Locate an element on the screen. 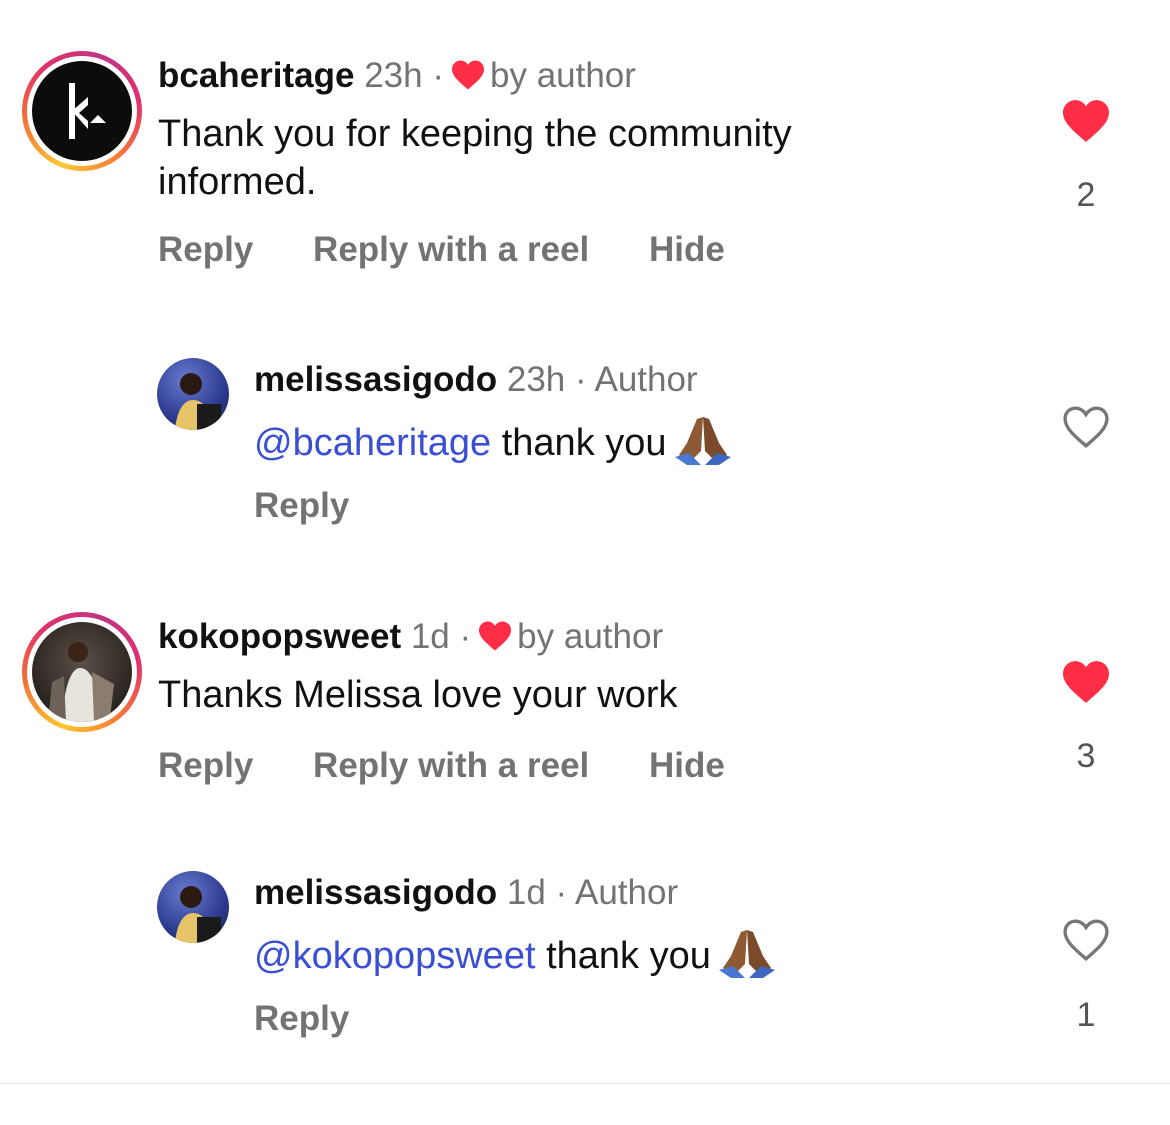 This screenshot has width=1170, height=1125. comment-header: melissasigodo 23h · Author is located at coordinates (476, 380).